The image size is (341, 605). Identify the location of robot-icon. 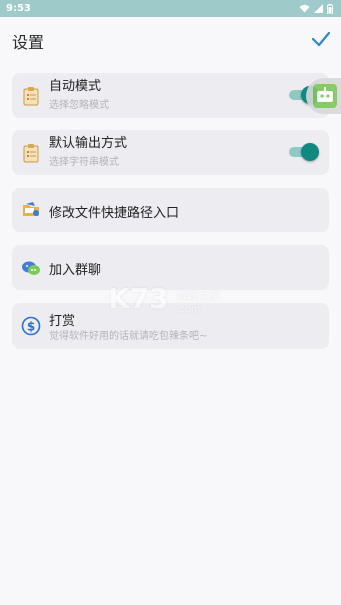
(325, 96).